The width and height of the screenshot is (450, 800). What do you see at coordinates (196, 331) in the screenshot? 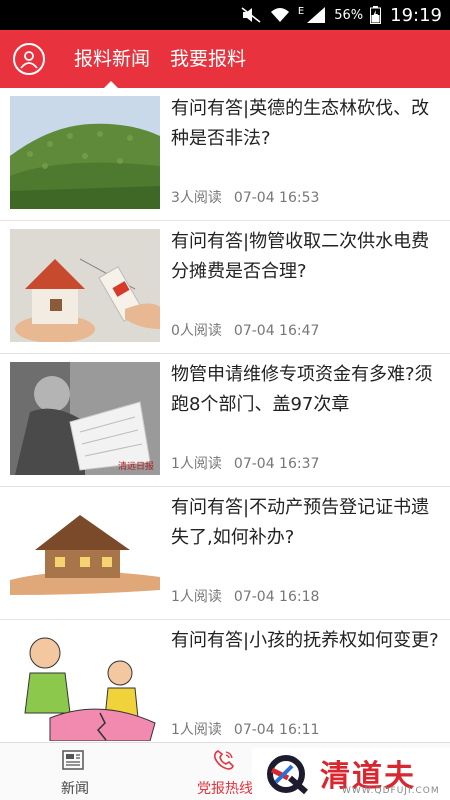
I see `read-count: 0人阅读` at bounding box center [196, 331].